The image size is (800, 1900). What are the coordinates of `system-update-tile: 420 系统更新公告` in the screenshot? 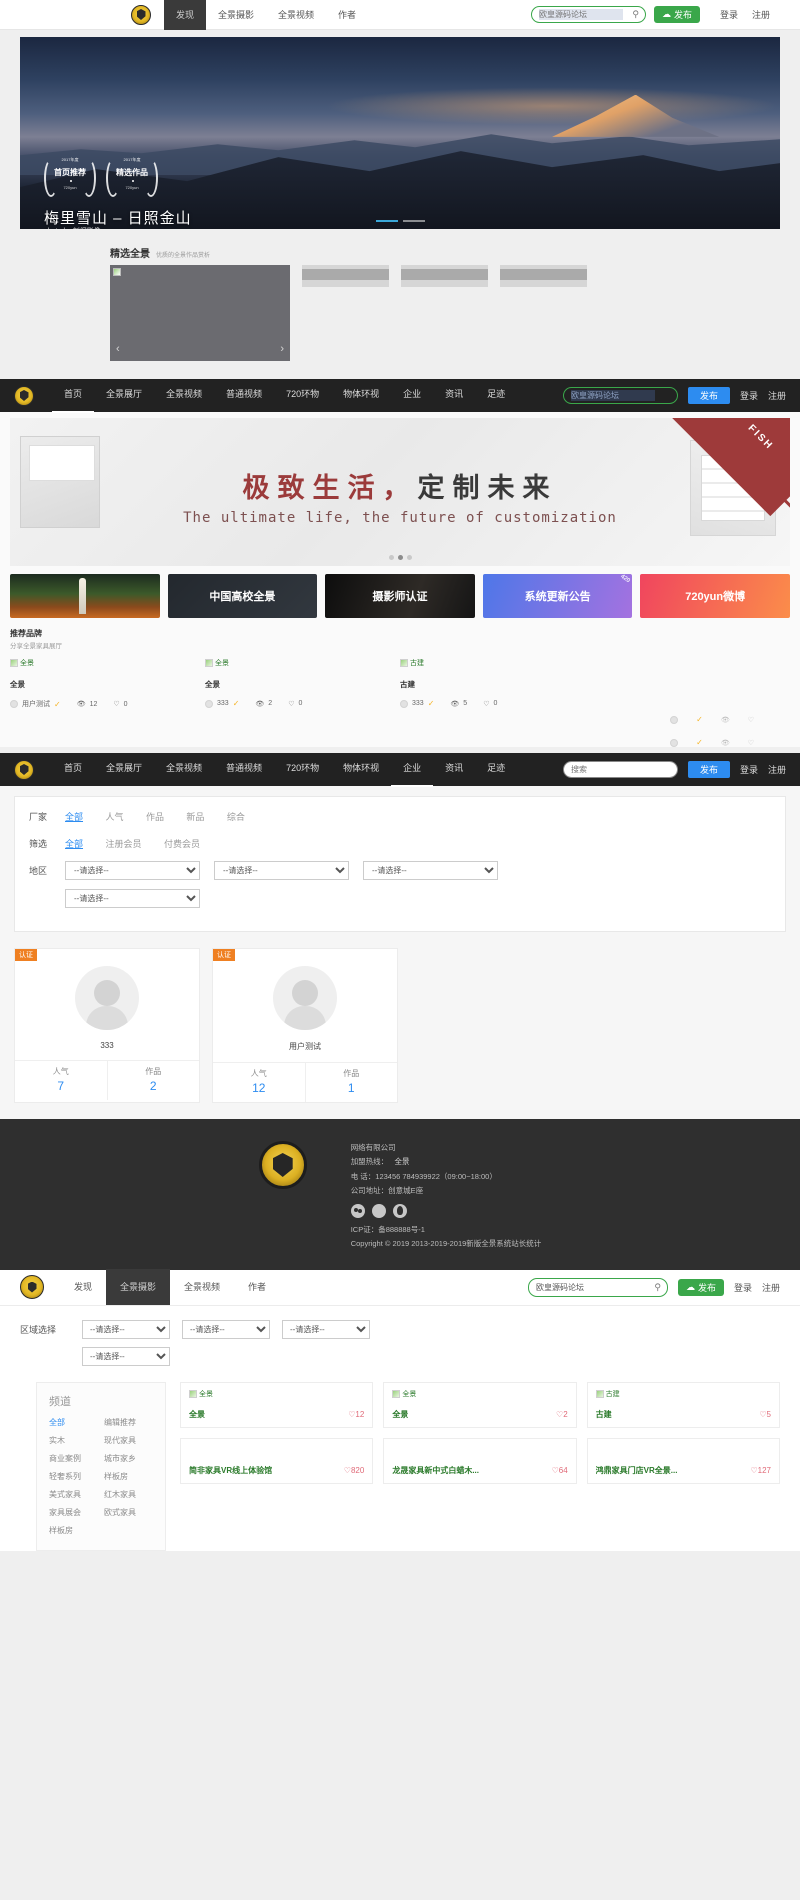 It's located at (557, 596).